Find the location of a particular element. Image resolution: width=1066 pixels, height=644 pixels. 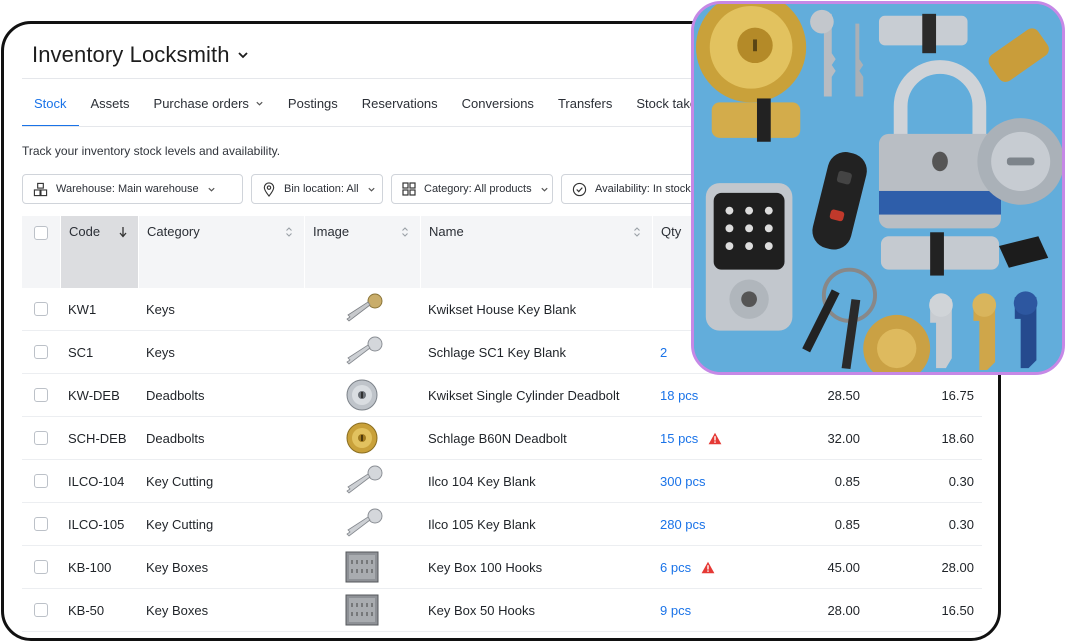

qty-link: 18 pcs is located at coordinates (679, 395).